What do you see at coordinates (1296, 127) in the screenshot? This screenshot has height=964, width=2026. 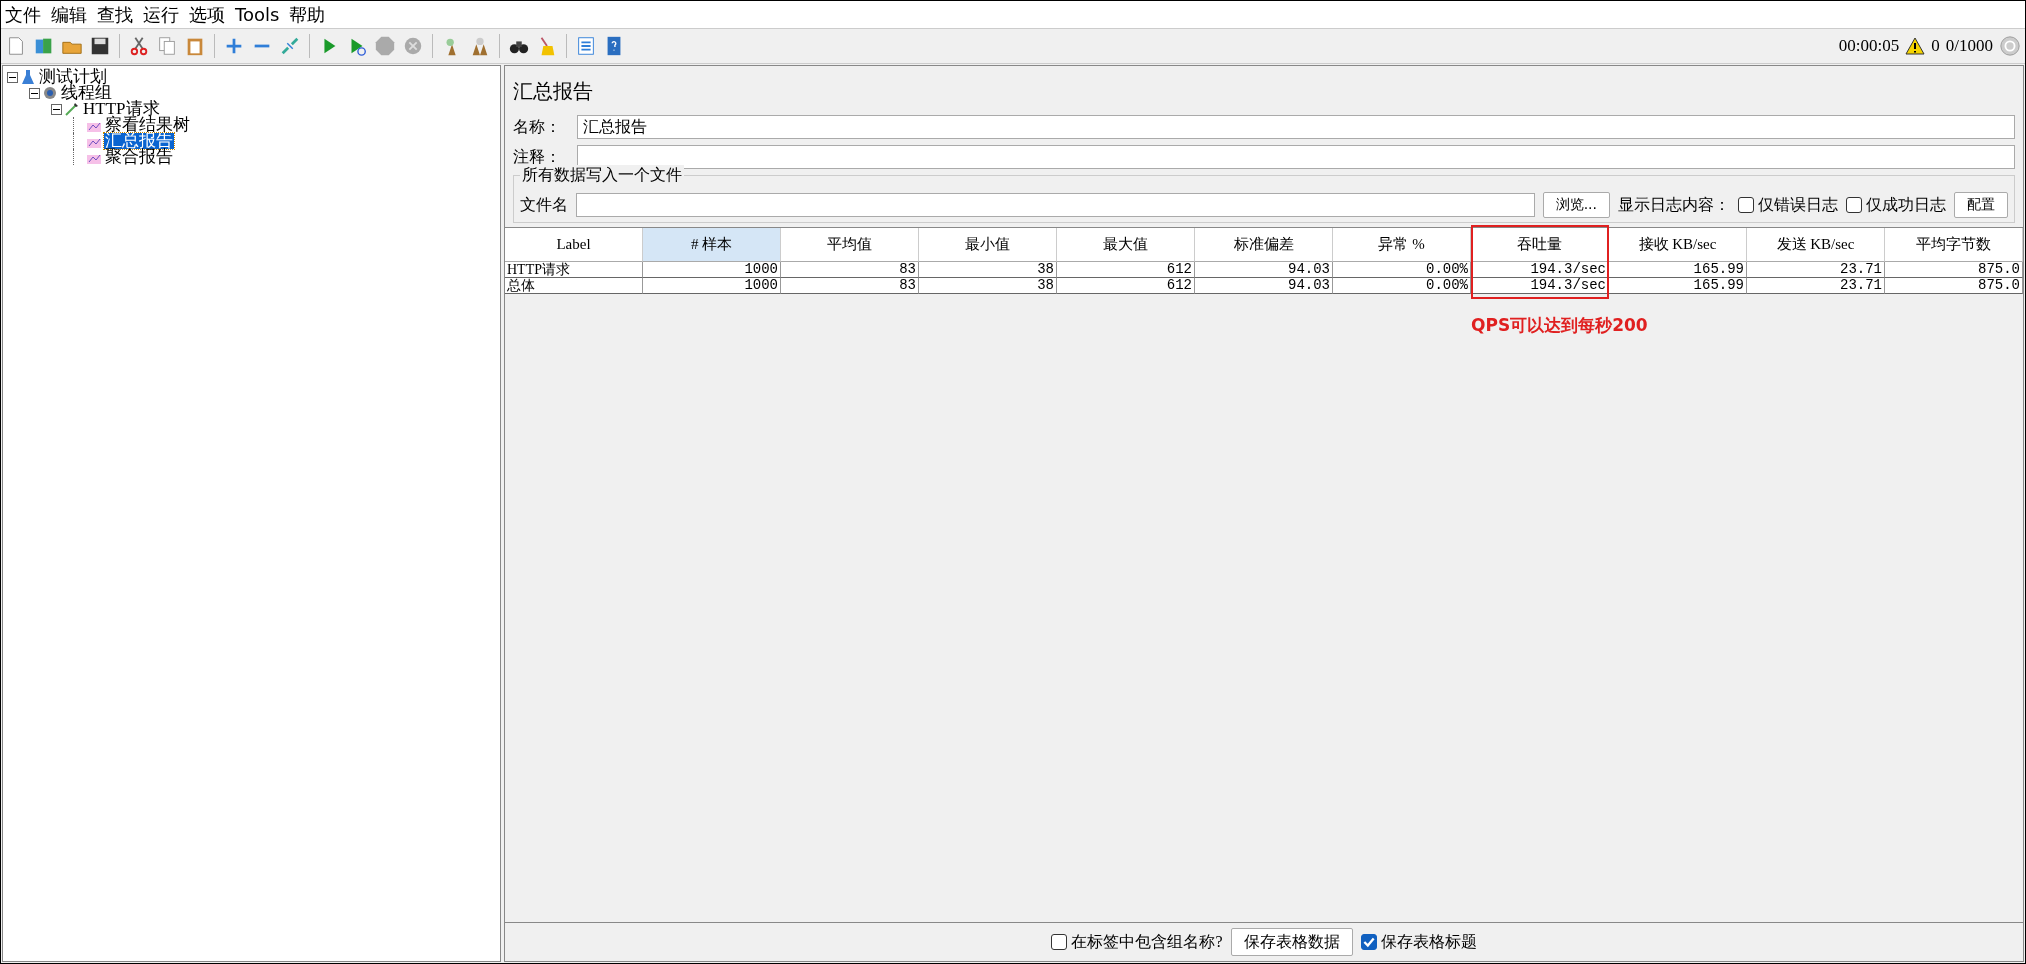 I see `name-field: 汇总报告` at bounding box center [1296, 127].